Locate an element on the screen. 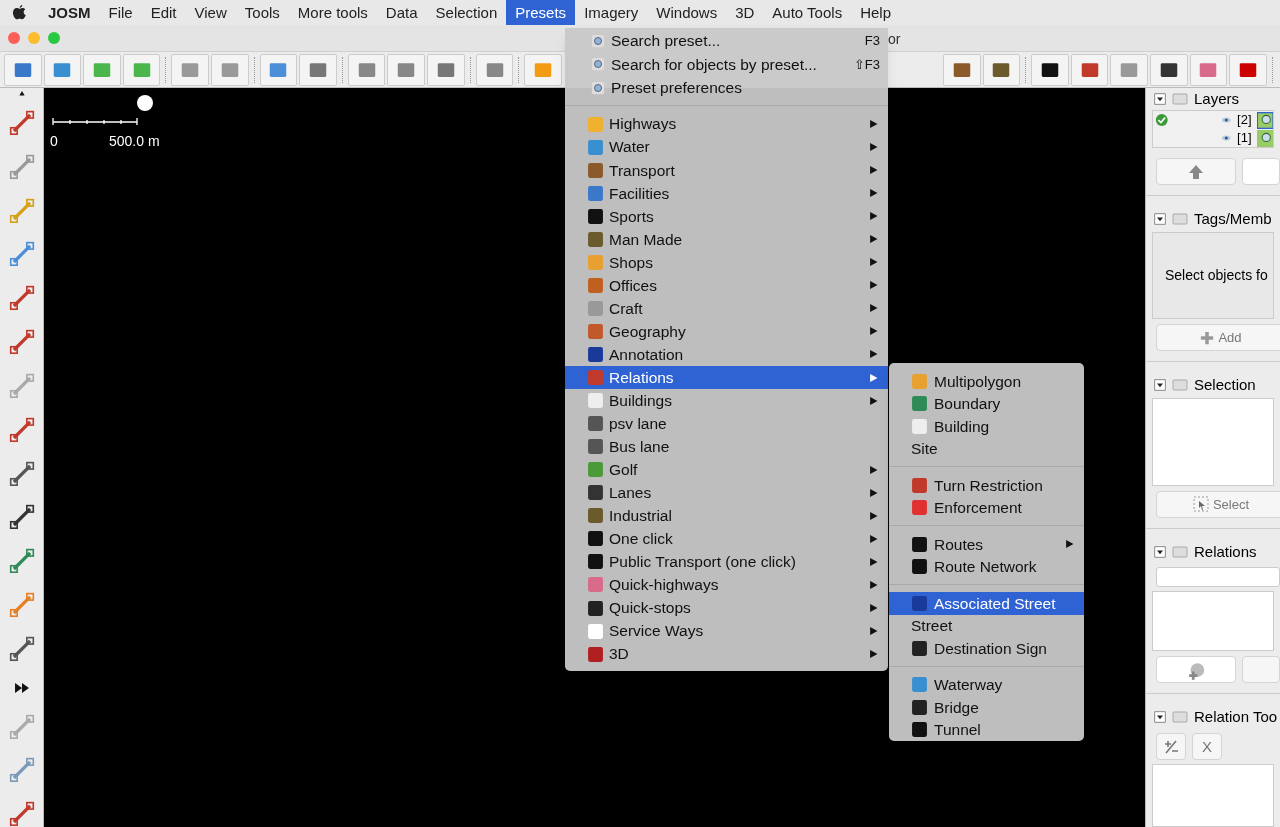 Image resolution: width=1280 pixels, height=827 pixels. menu-item: Help is located at coordinates (875, 12).